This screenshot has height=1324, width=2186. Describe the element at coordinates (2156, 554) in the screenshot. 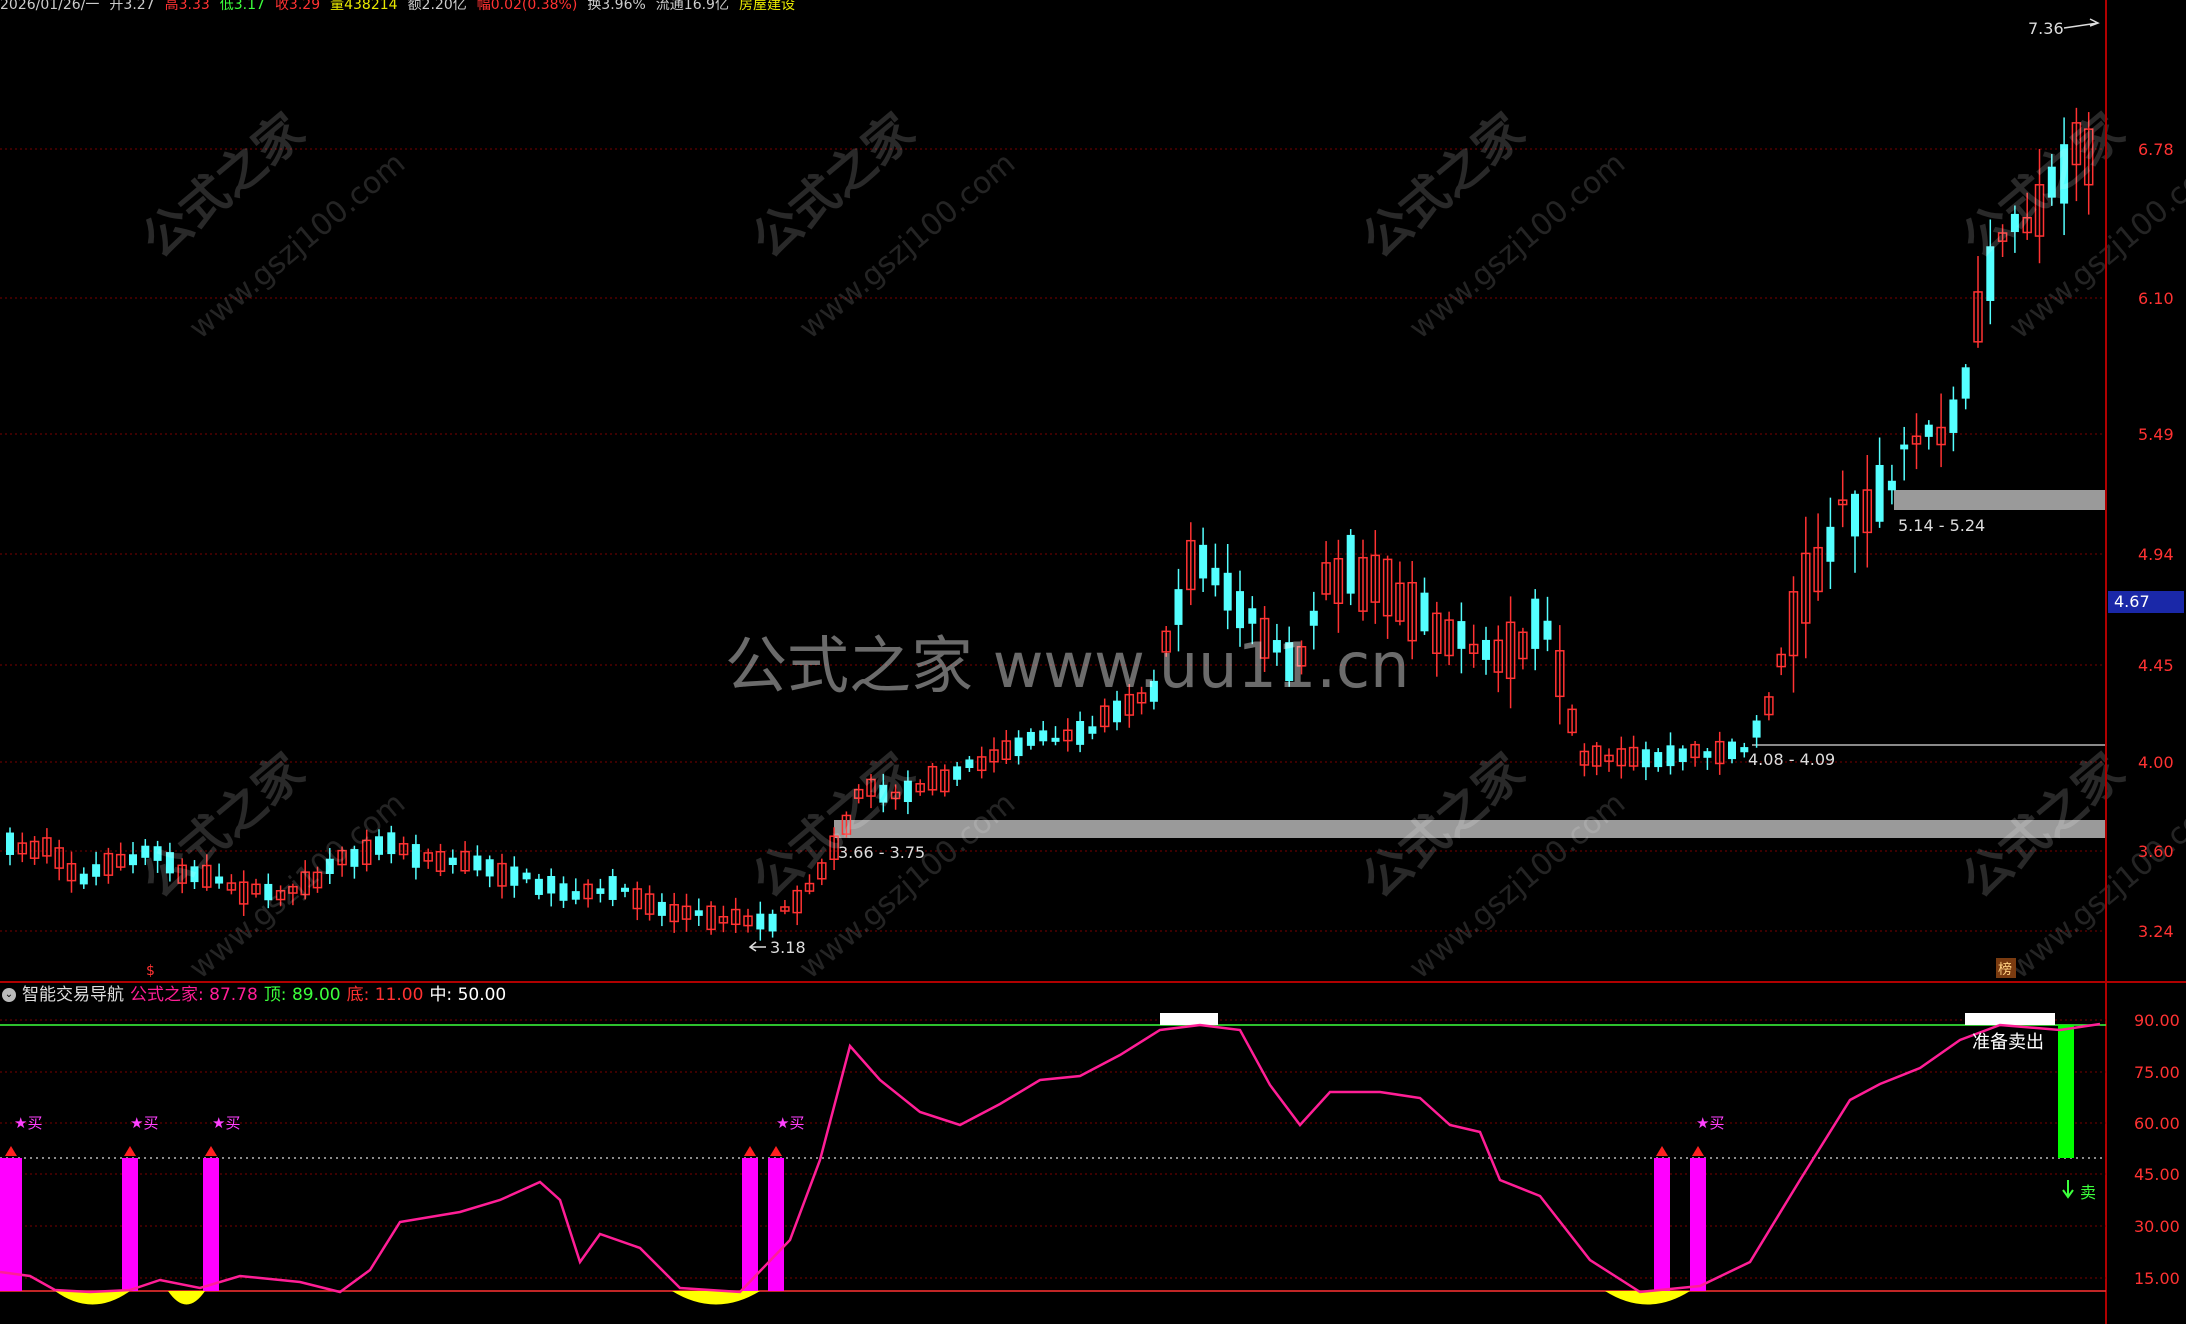

I see `price-tick: 4.94` at that location.